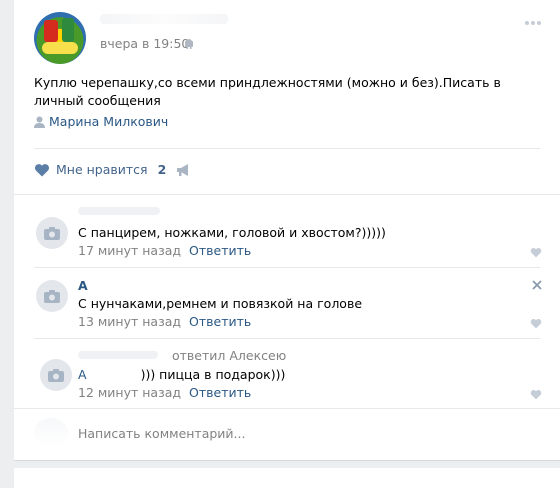 This screenshot has height=488, width=560. I want to click on close-icon, so click(537, 285).